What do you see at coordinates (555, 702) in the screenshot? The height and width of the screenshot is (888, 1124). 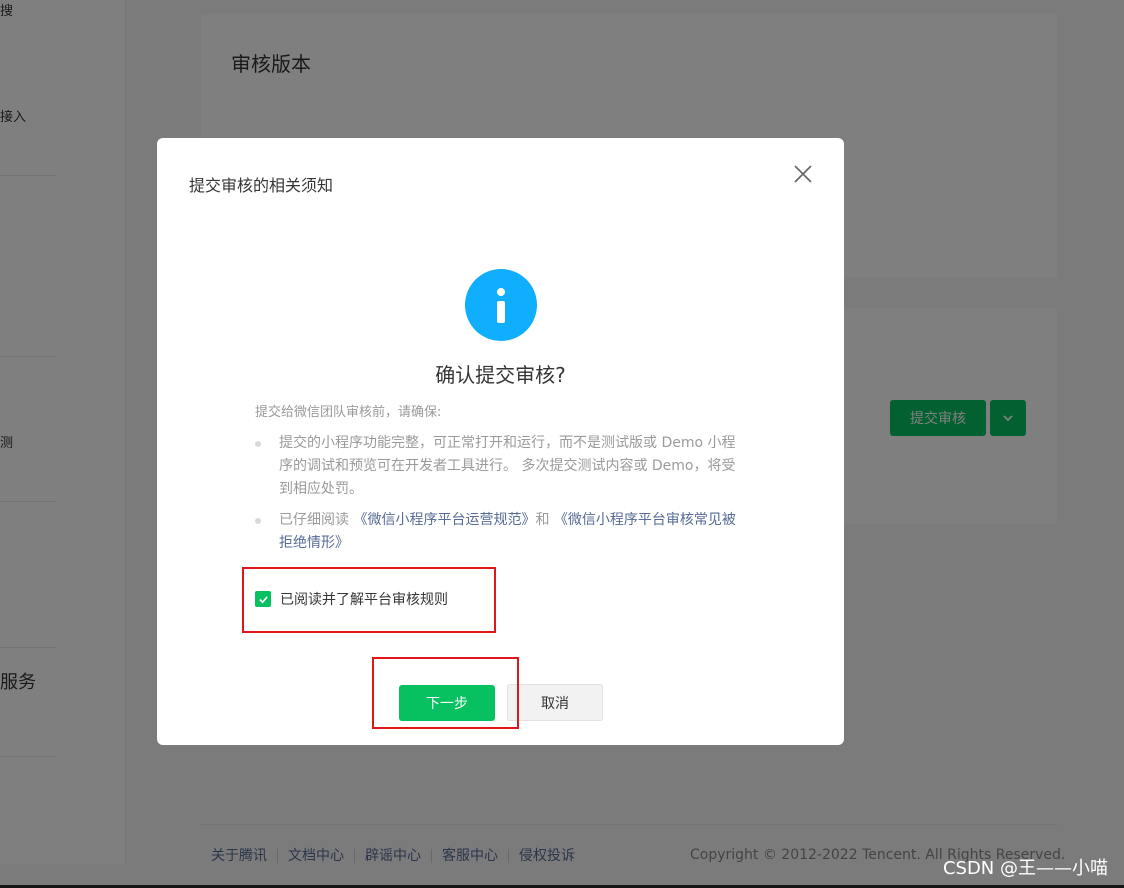 I see `cancel-button: 取消` at bounding box center [555, 702].